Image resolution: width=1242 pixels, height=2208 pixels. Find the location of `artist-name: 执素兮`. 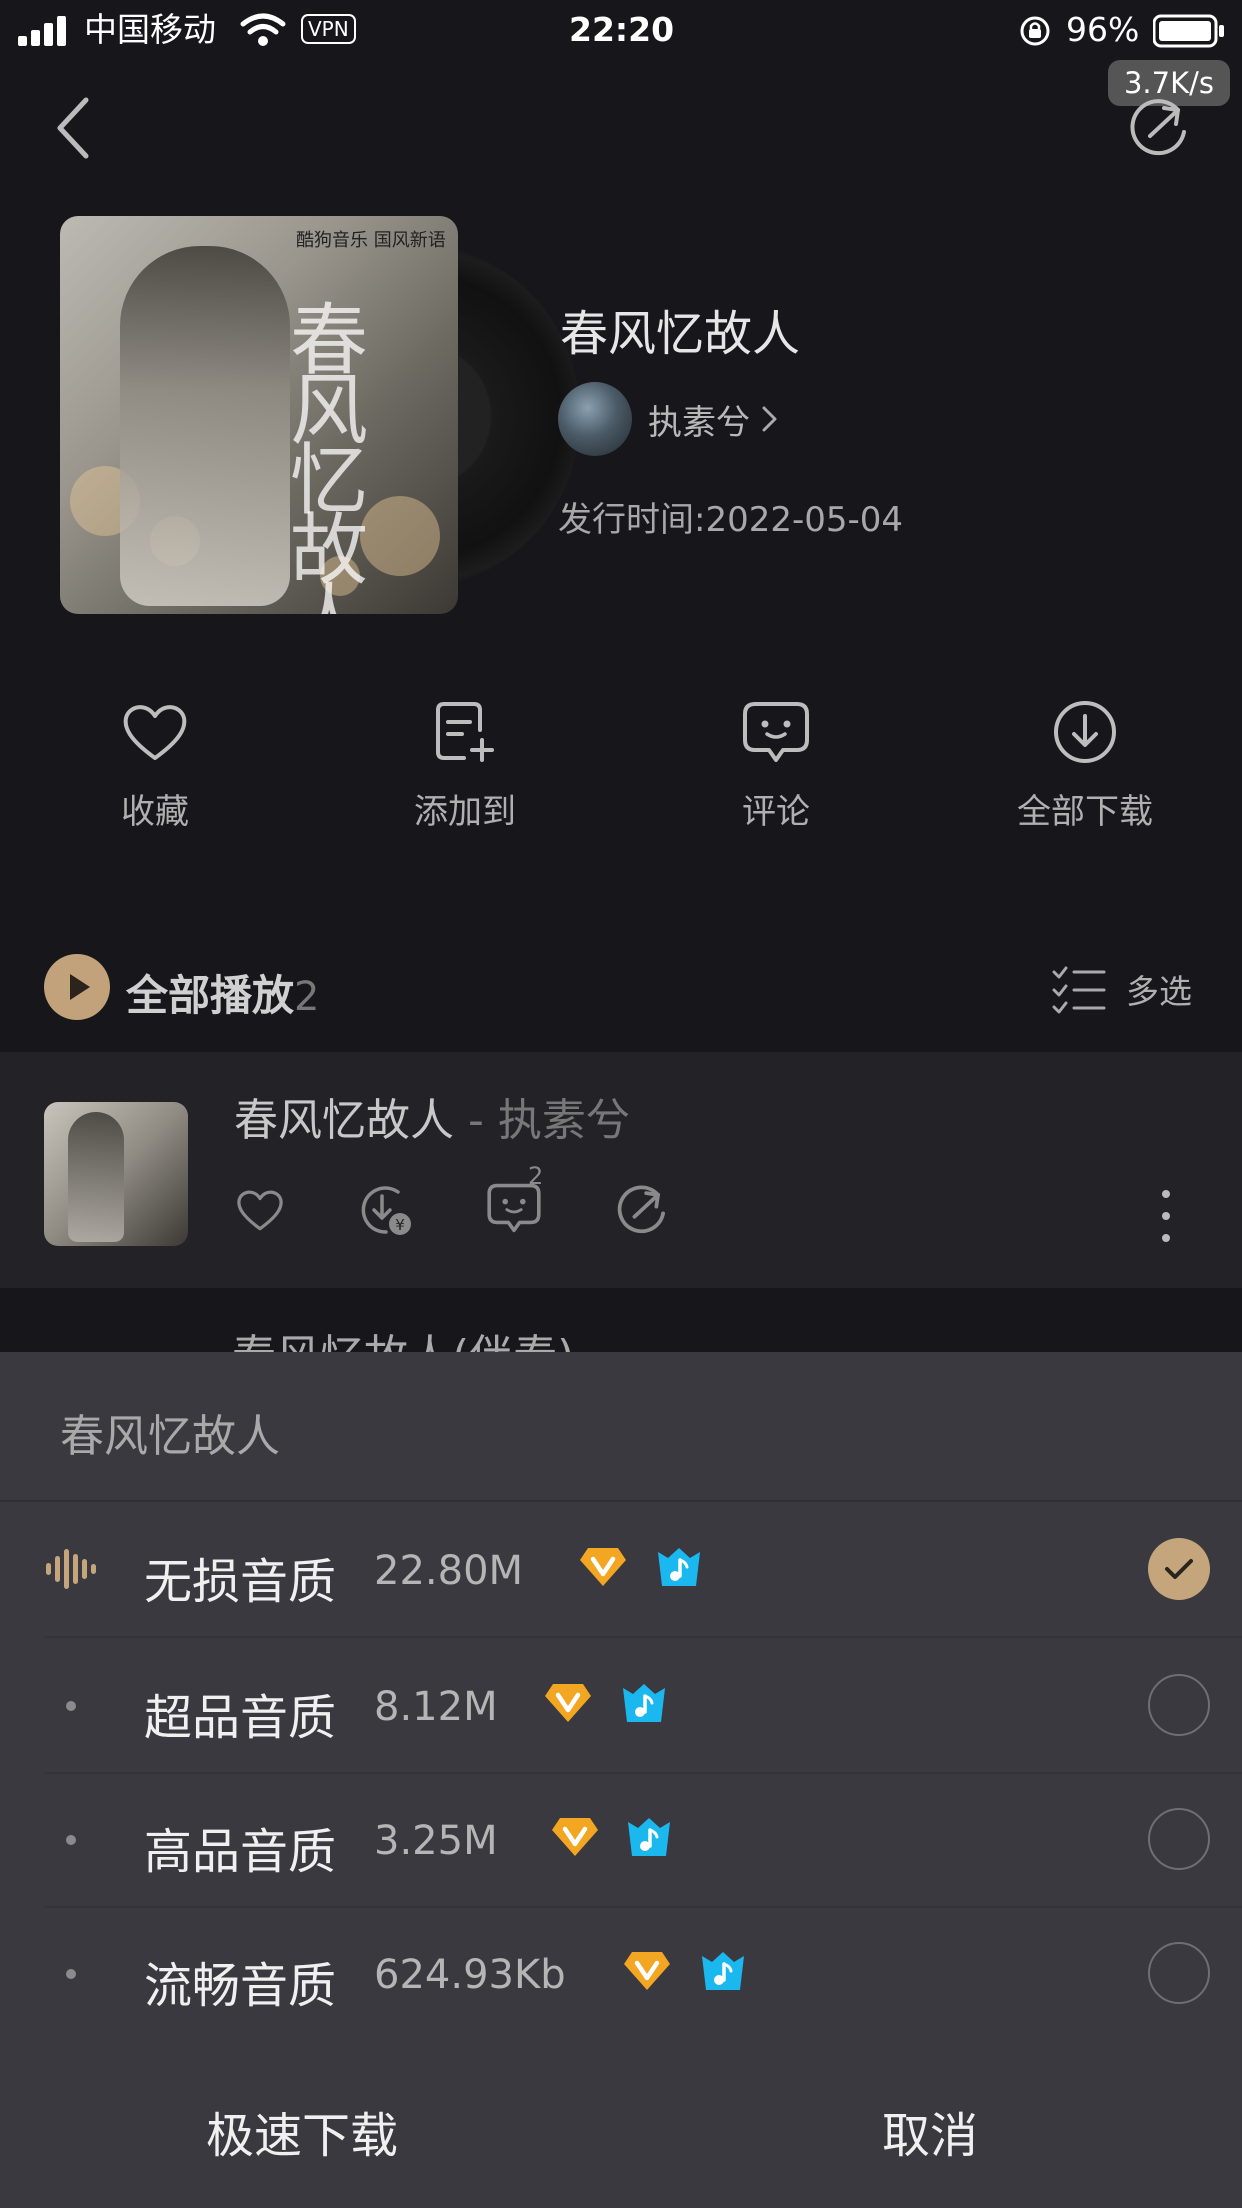

artist-name: 执素兮 is located at coordinates (699, 419).